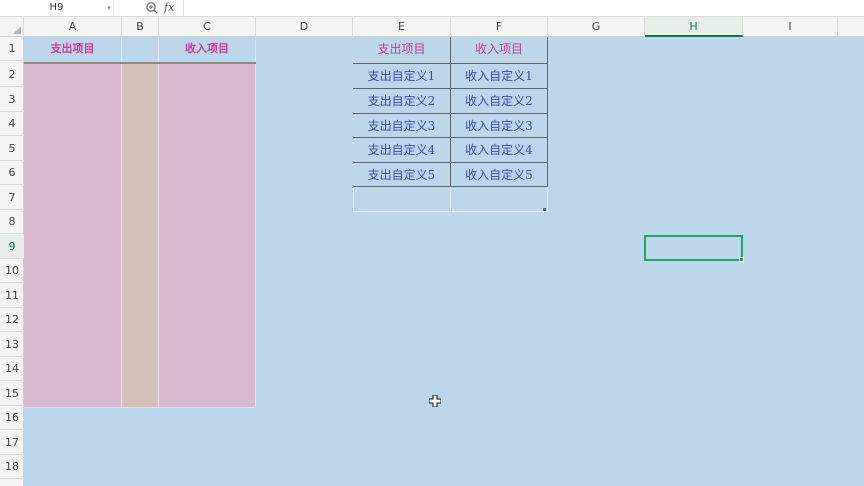 The image size is (864, 486). I want to click on column-header-j, so click(851, 27).